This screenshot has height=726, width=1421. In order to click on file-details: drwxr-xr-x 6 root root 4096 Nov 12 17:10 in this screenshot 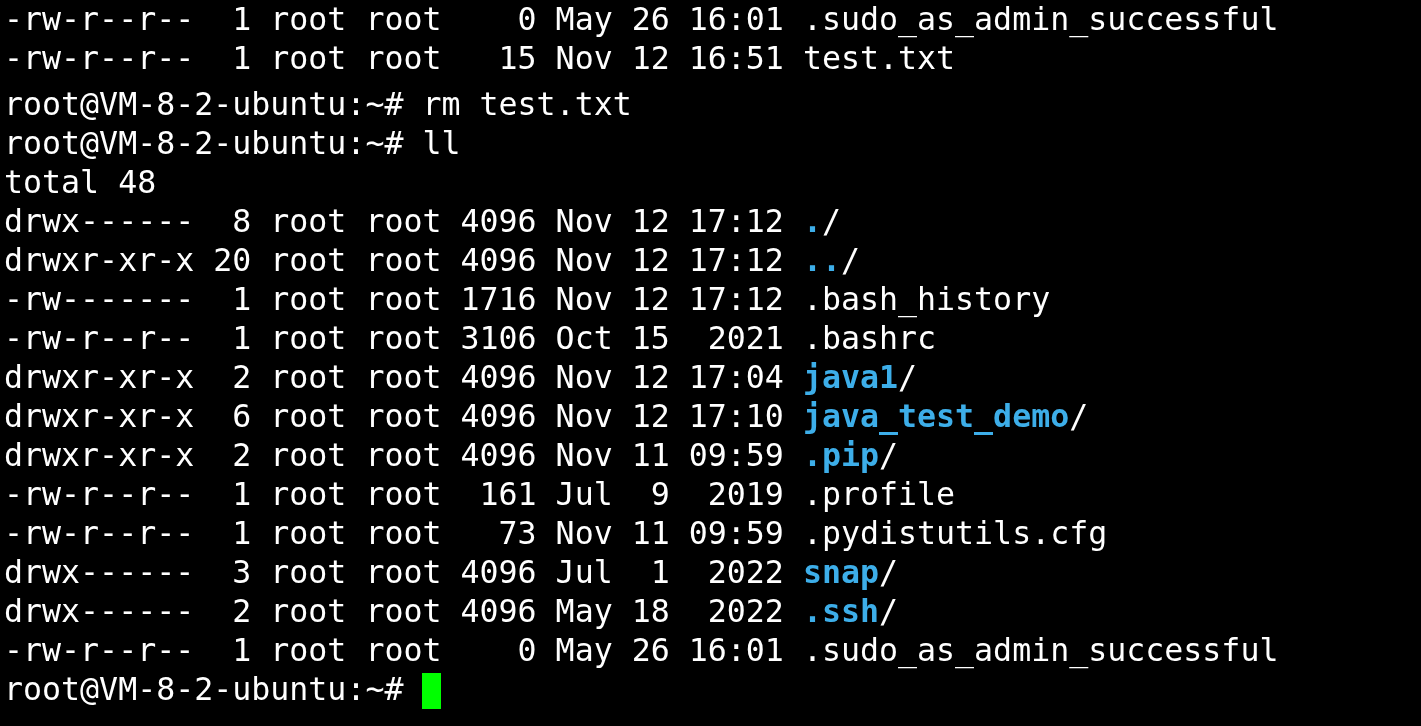, I will do `click(394, 416)`.